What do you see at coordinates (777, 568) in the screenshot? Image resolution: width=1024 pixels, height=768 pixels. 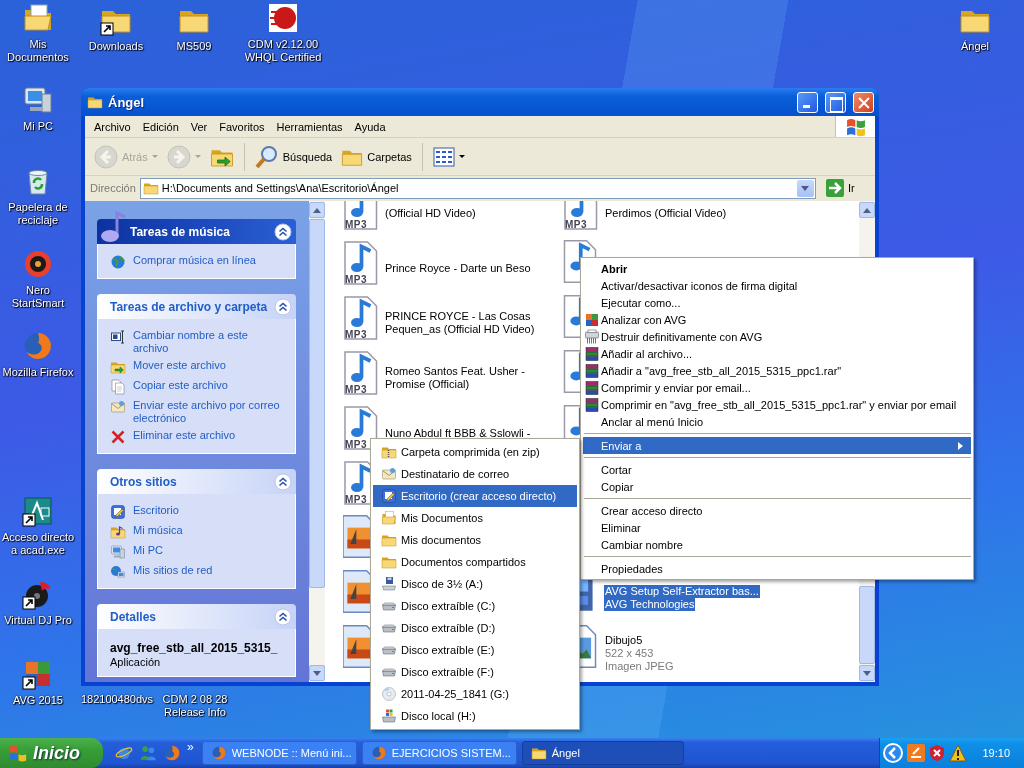 I see `menu-item: Propiedades` at bounding box center [777, 568].